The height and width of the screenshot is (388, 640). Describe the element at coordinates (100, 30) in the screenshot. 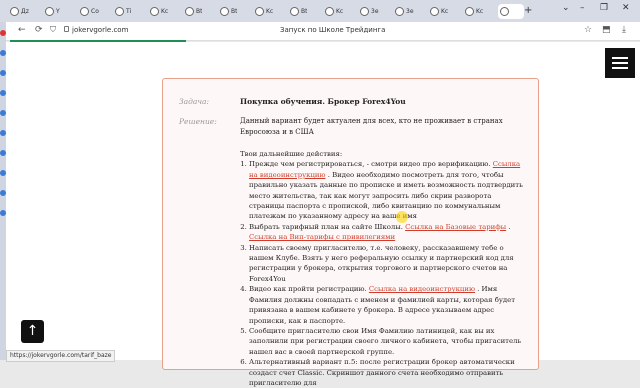

I see `url-field: jokervgorle.com` at that location.